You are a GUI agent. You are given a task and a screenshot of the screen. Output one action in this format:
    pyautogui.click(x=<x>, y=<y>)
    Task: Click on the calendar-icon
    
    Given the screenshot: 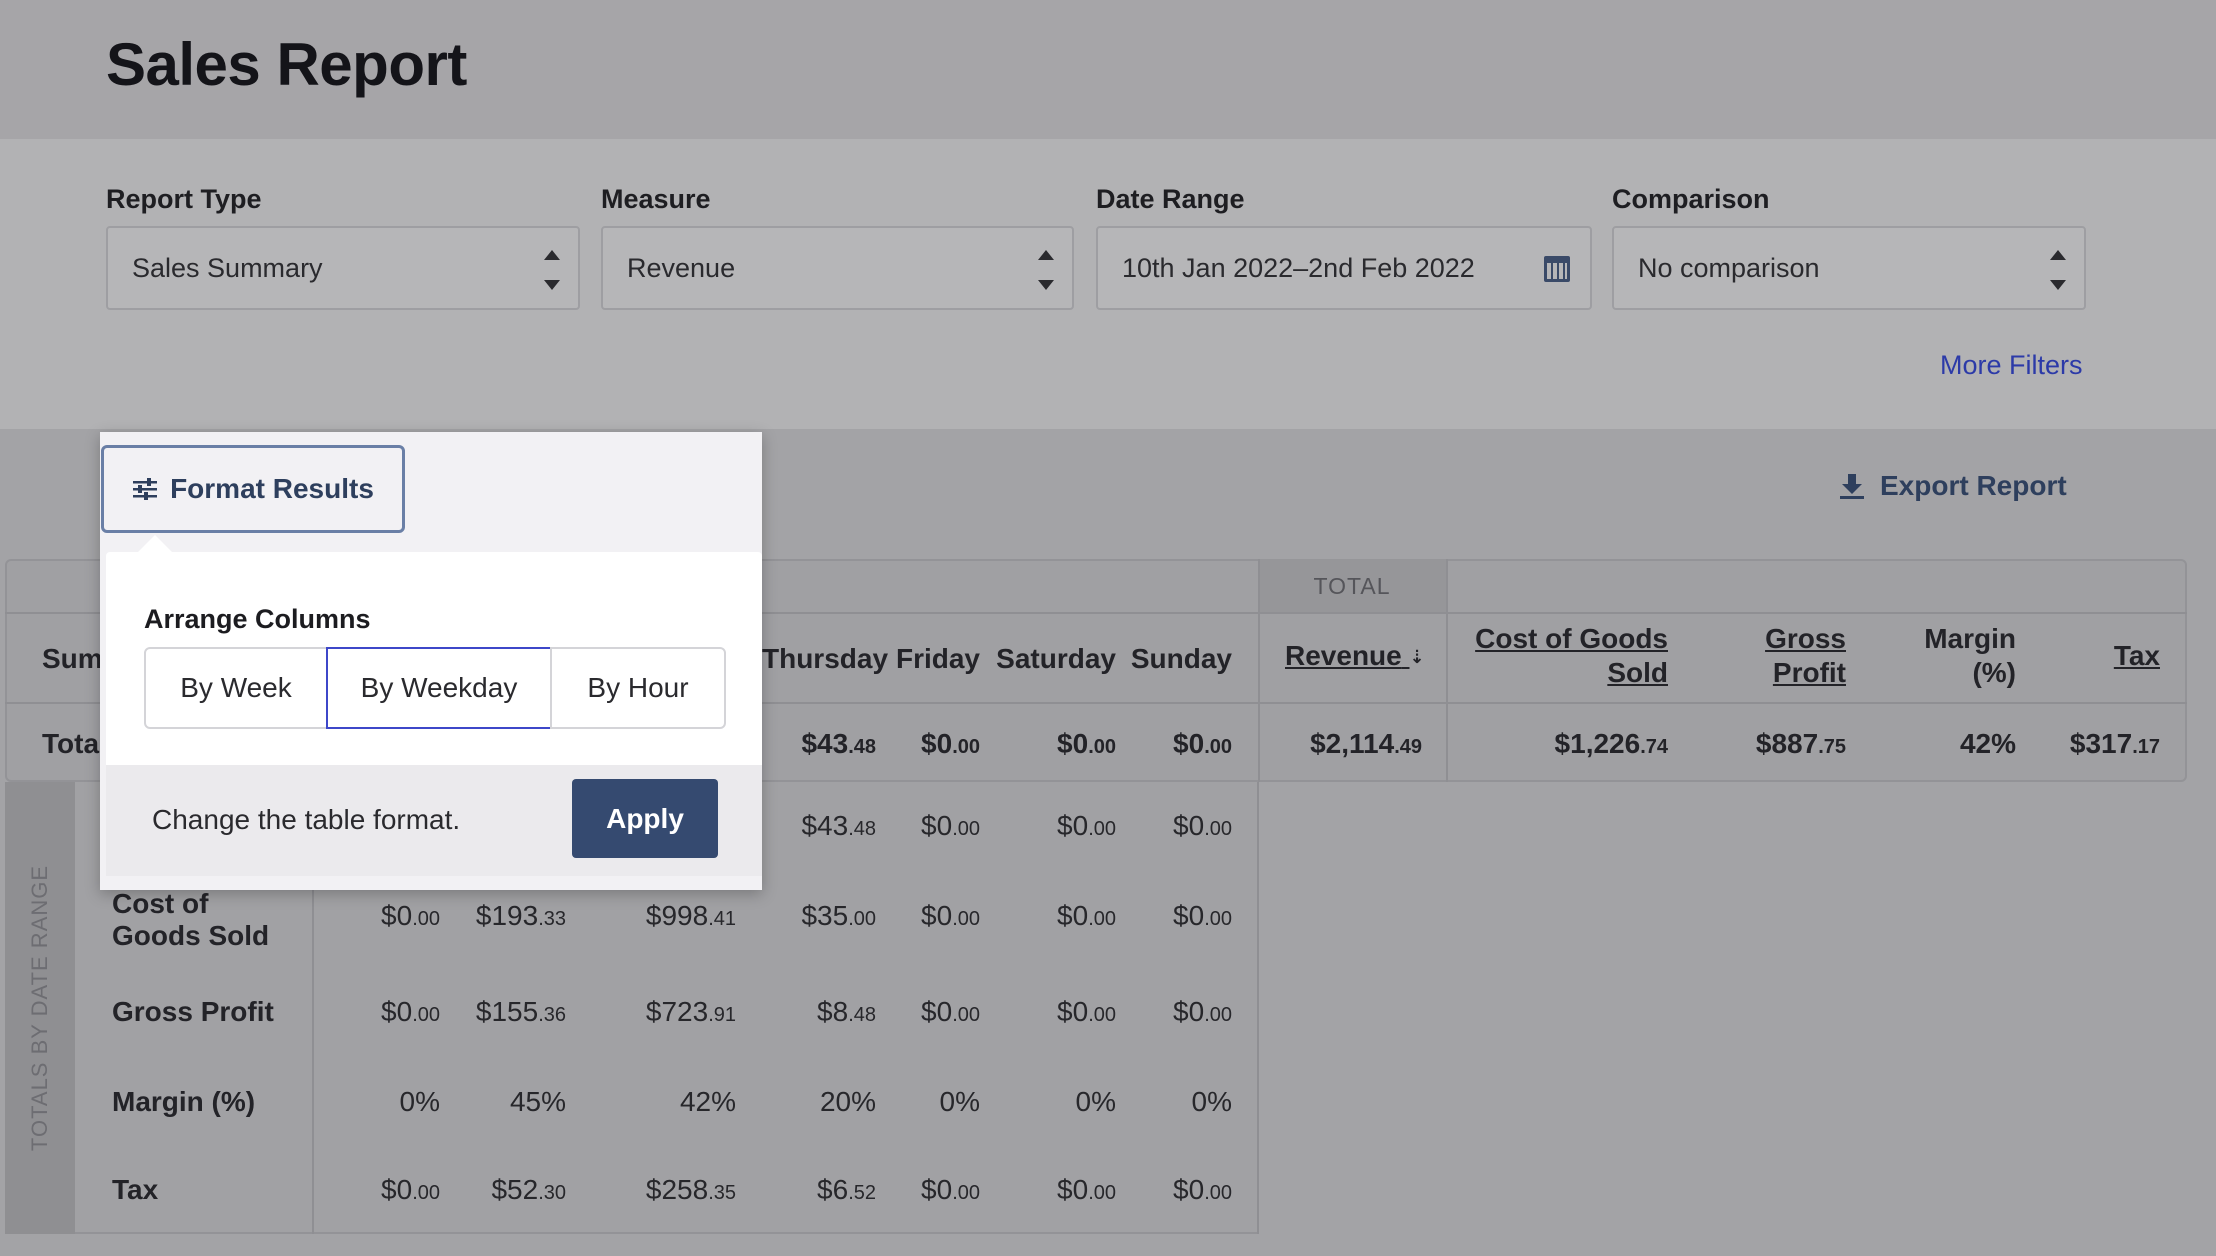 What is the action you would take?
    pyautogui.click(x=1557, y=269)
    